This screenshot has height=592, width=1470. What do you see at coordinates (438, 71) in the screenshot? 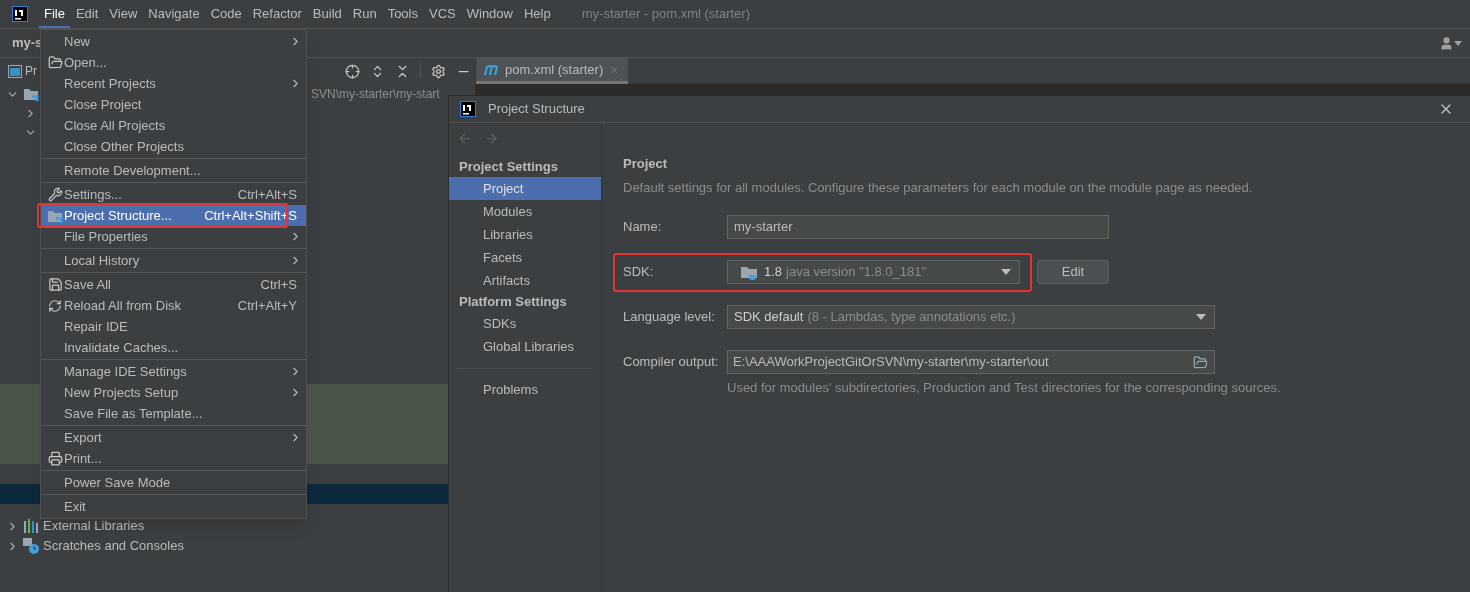
I see `settings-icon` at bounding box center [438, 71].